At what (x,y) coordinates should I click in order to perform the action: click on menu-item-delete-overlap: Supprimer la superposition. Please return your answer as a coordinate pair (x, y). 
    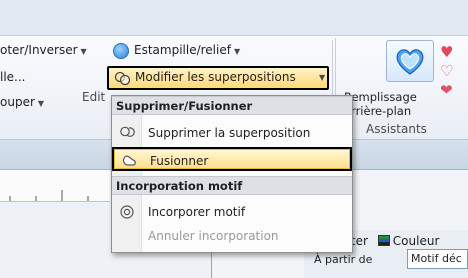
    Looking at the image, I should click on (232, 133).